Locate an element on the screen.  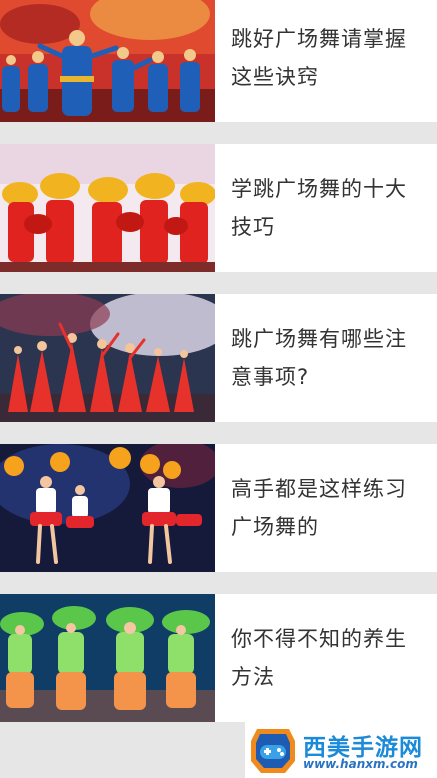
article-title: 跳广场舞有哪些注意事项? is located at coordinates (328, 358).